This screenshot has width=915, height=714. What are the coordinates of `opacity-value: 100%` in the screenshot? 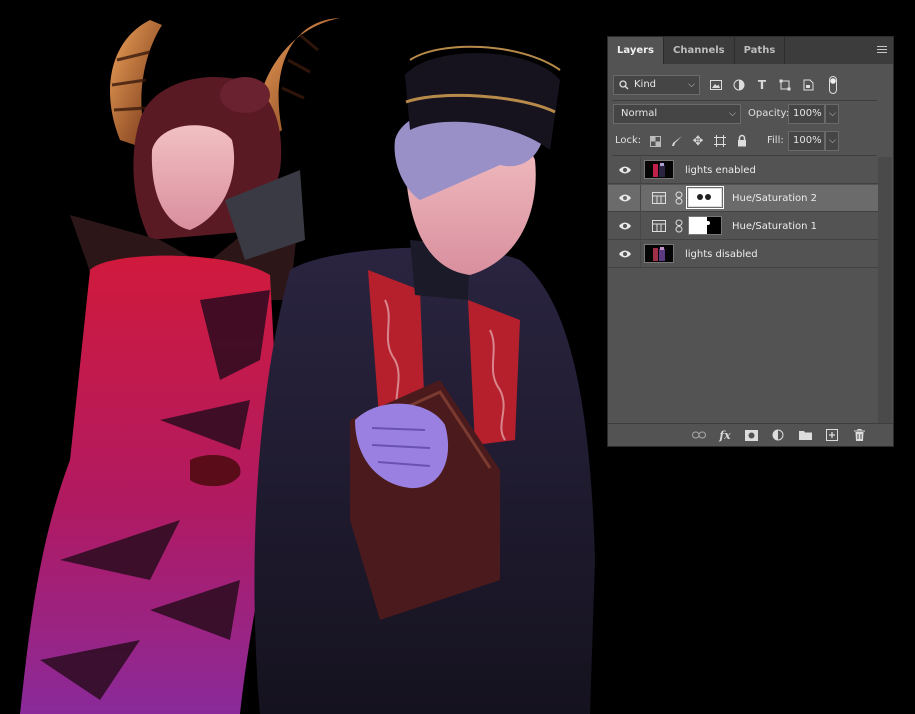 It's located at (807, 113).